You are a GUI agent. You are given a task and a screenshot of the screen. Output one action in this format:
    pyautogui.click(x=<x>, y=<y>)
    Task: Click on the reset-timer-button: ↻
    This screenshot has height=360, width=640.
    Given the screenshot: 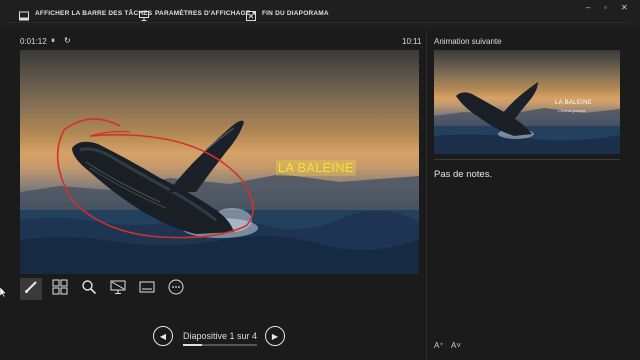 What is the action you would take?
    pyautogui.click(x=67, y=40)
    